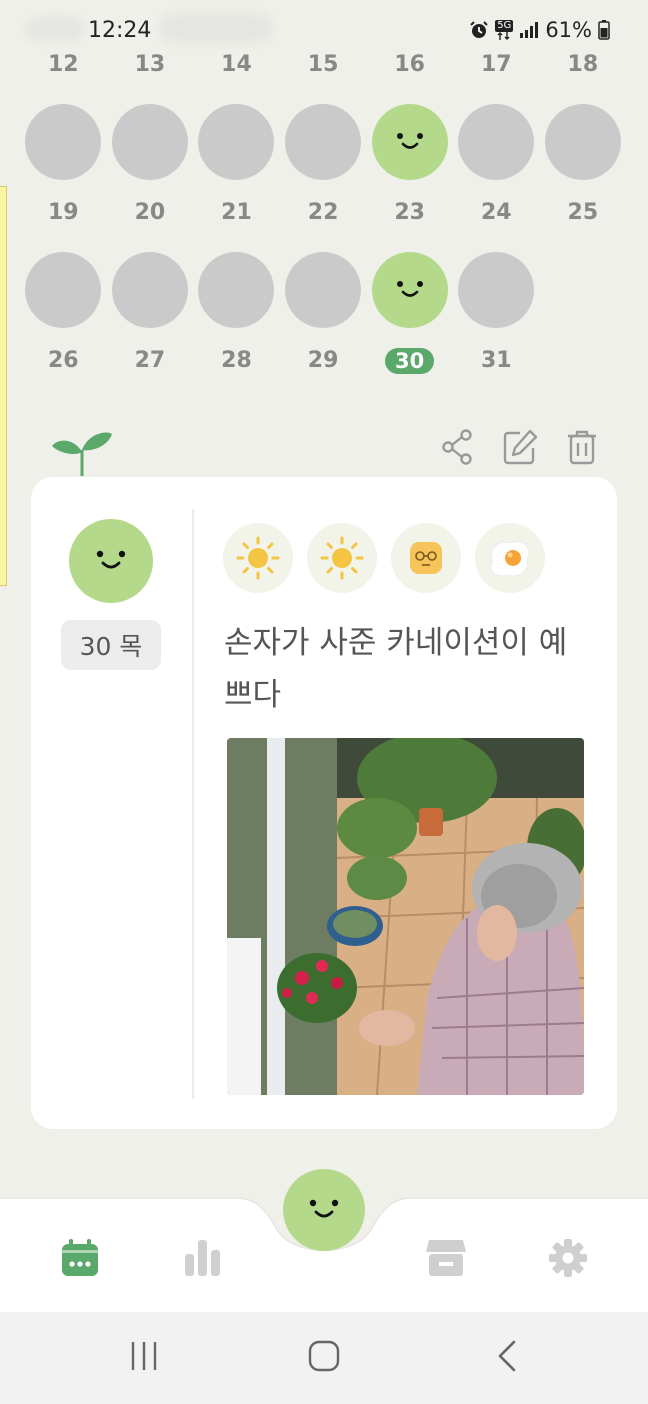  Describe the element at coordinates (582, 447) in the screenshot. I see `trash-icon` at that location.